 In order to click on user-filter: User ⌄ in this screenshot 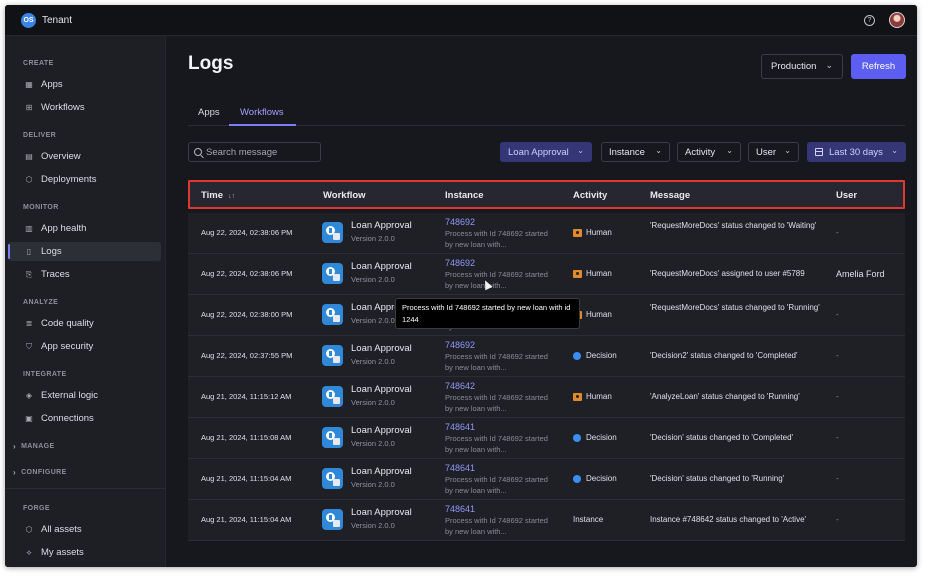, I will do `click(773, 152)`.